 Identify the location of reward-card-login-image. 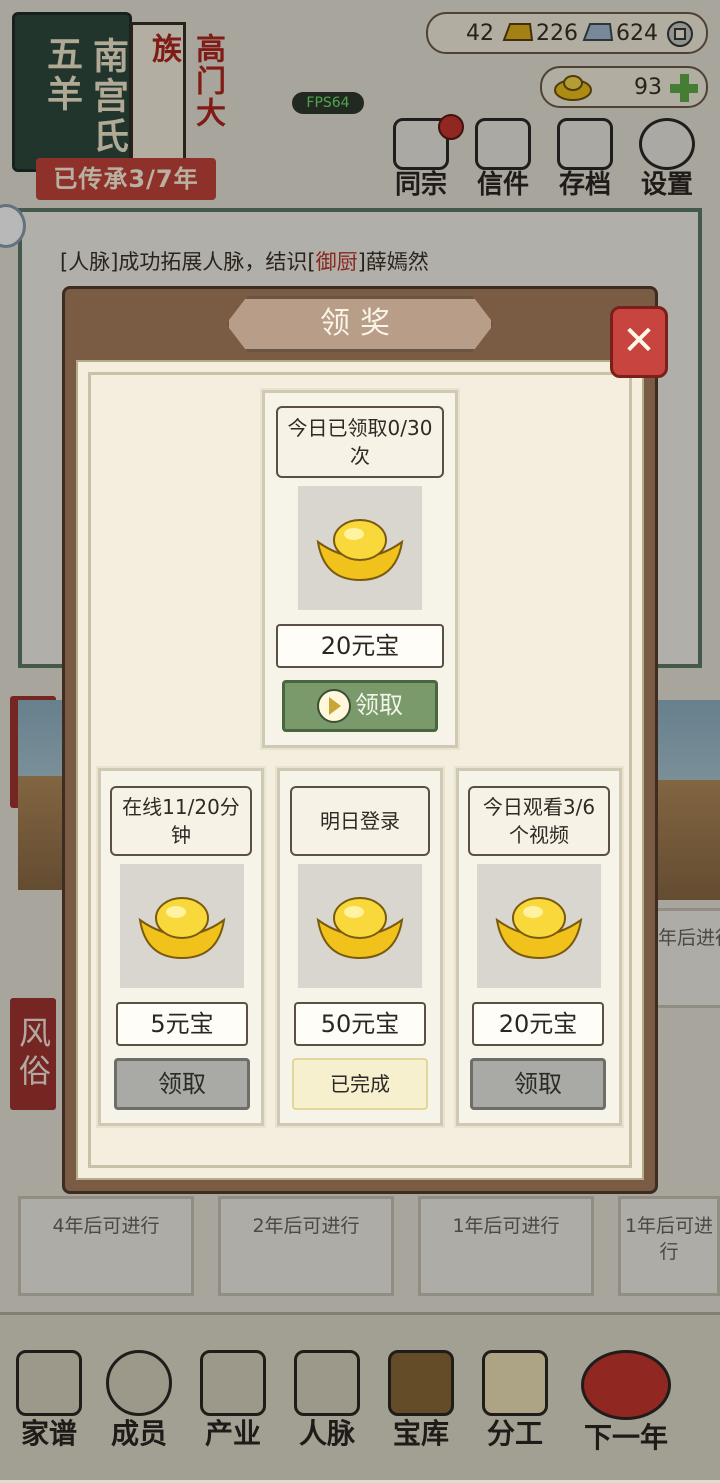
(360, 926).